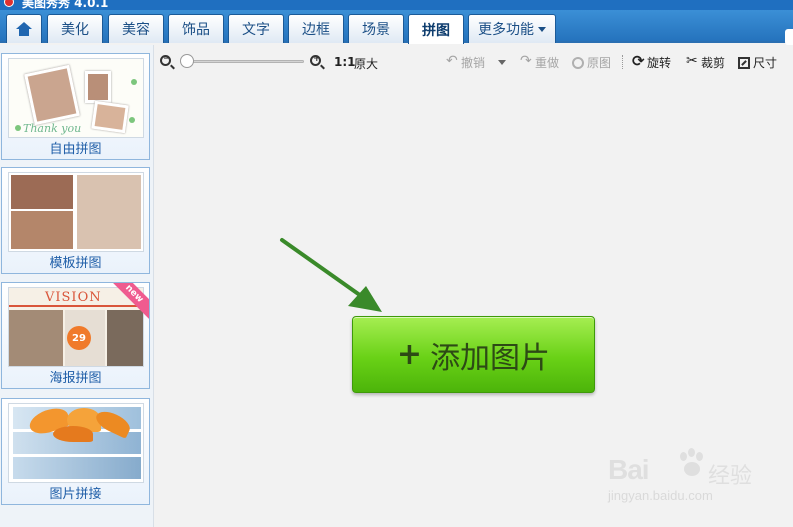 The height and width of the screenshot is (527, 793). What do you see at coordinates (638, 61) in the screenshot?
I see `rotate-icon` at bounding box center [638, 61].